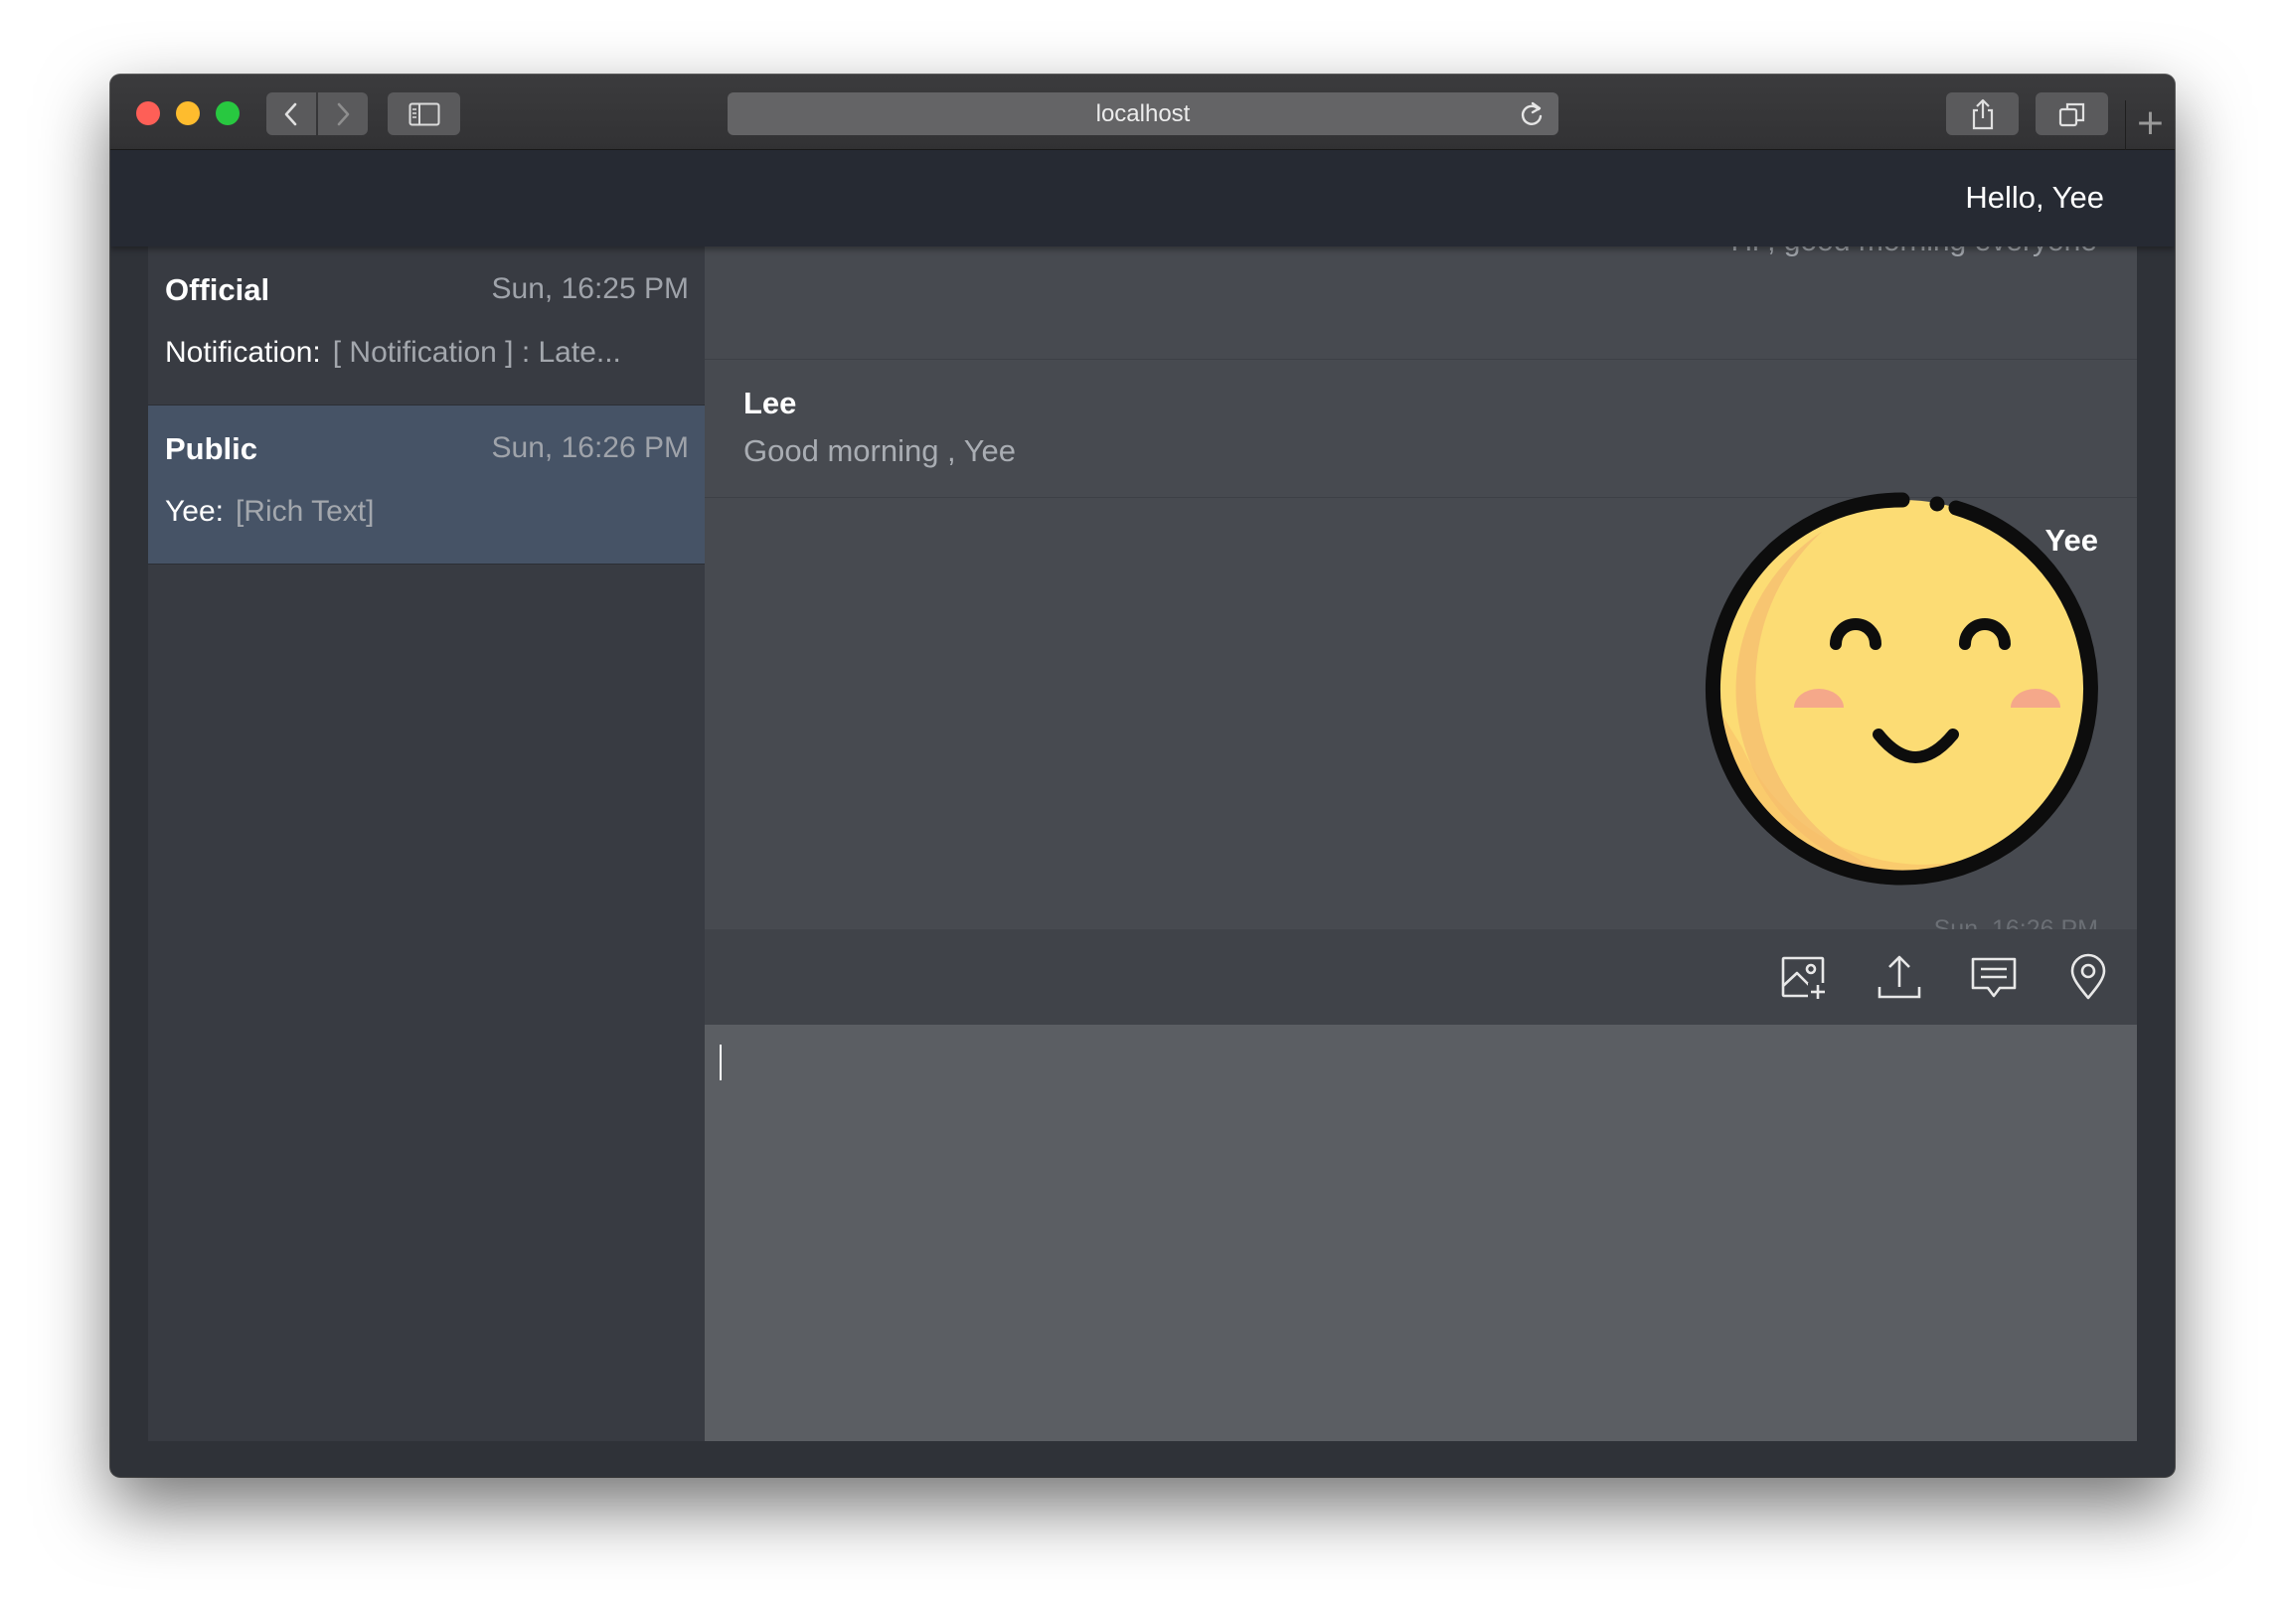  I want to click on conversation-time: Sun, 16:25 PM, so click(590, 288).